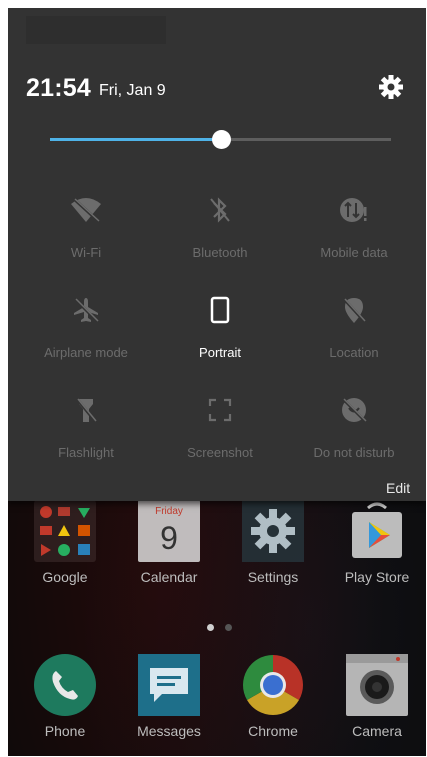  I want to click on google-folder-icon, so click(65, 531).